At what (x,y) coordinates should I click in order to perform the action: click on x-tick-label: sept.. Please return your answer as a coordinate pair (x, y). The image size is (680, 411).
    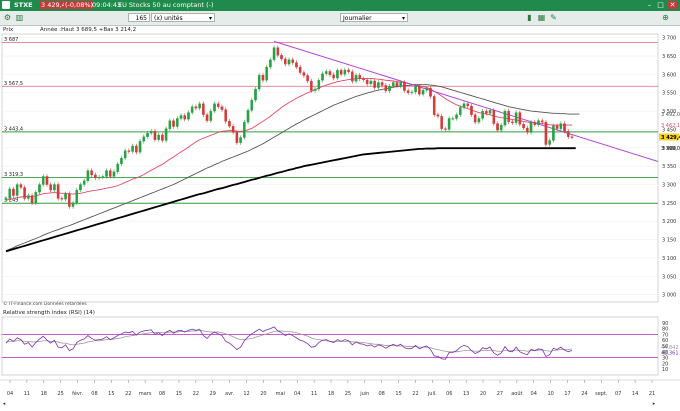
    Looking at the image, I should click on (601, 394).